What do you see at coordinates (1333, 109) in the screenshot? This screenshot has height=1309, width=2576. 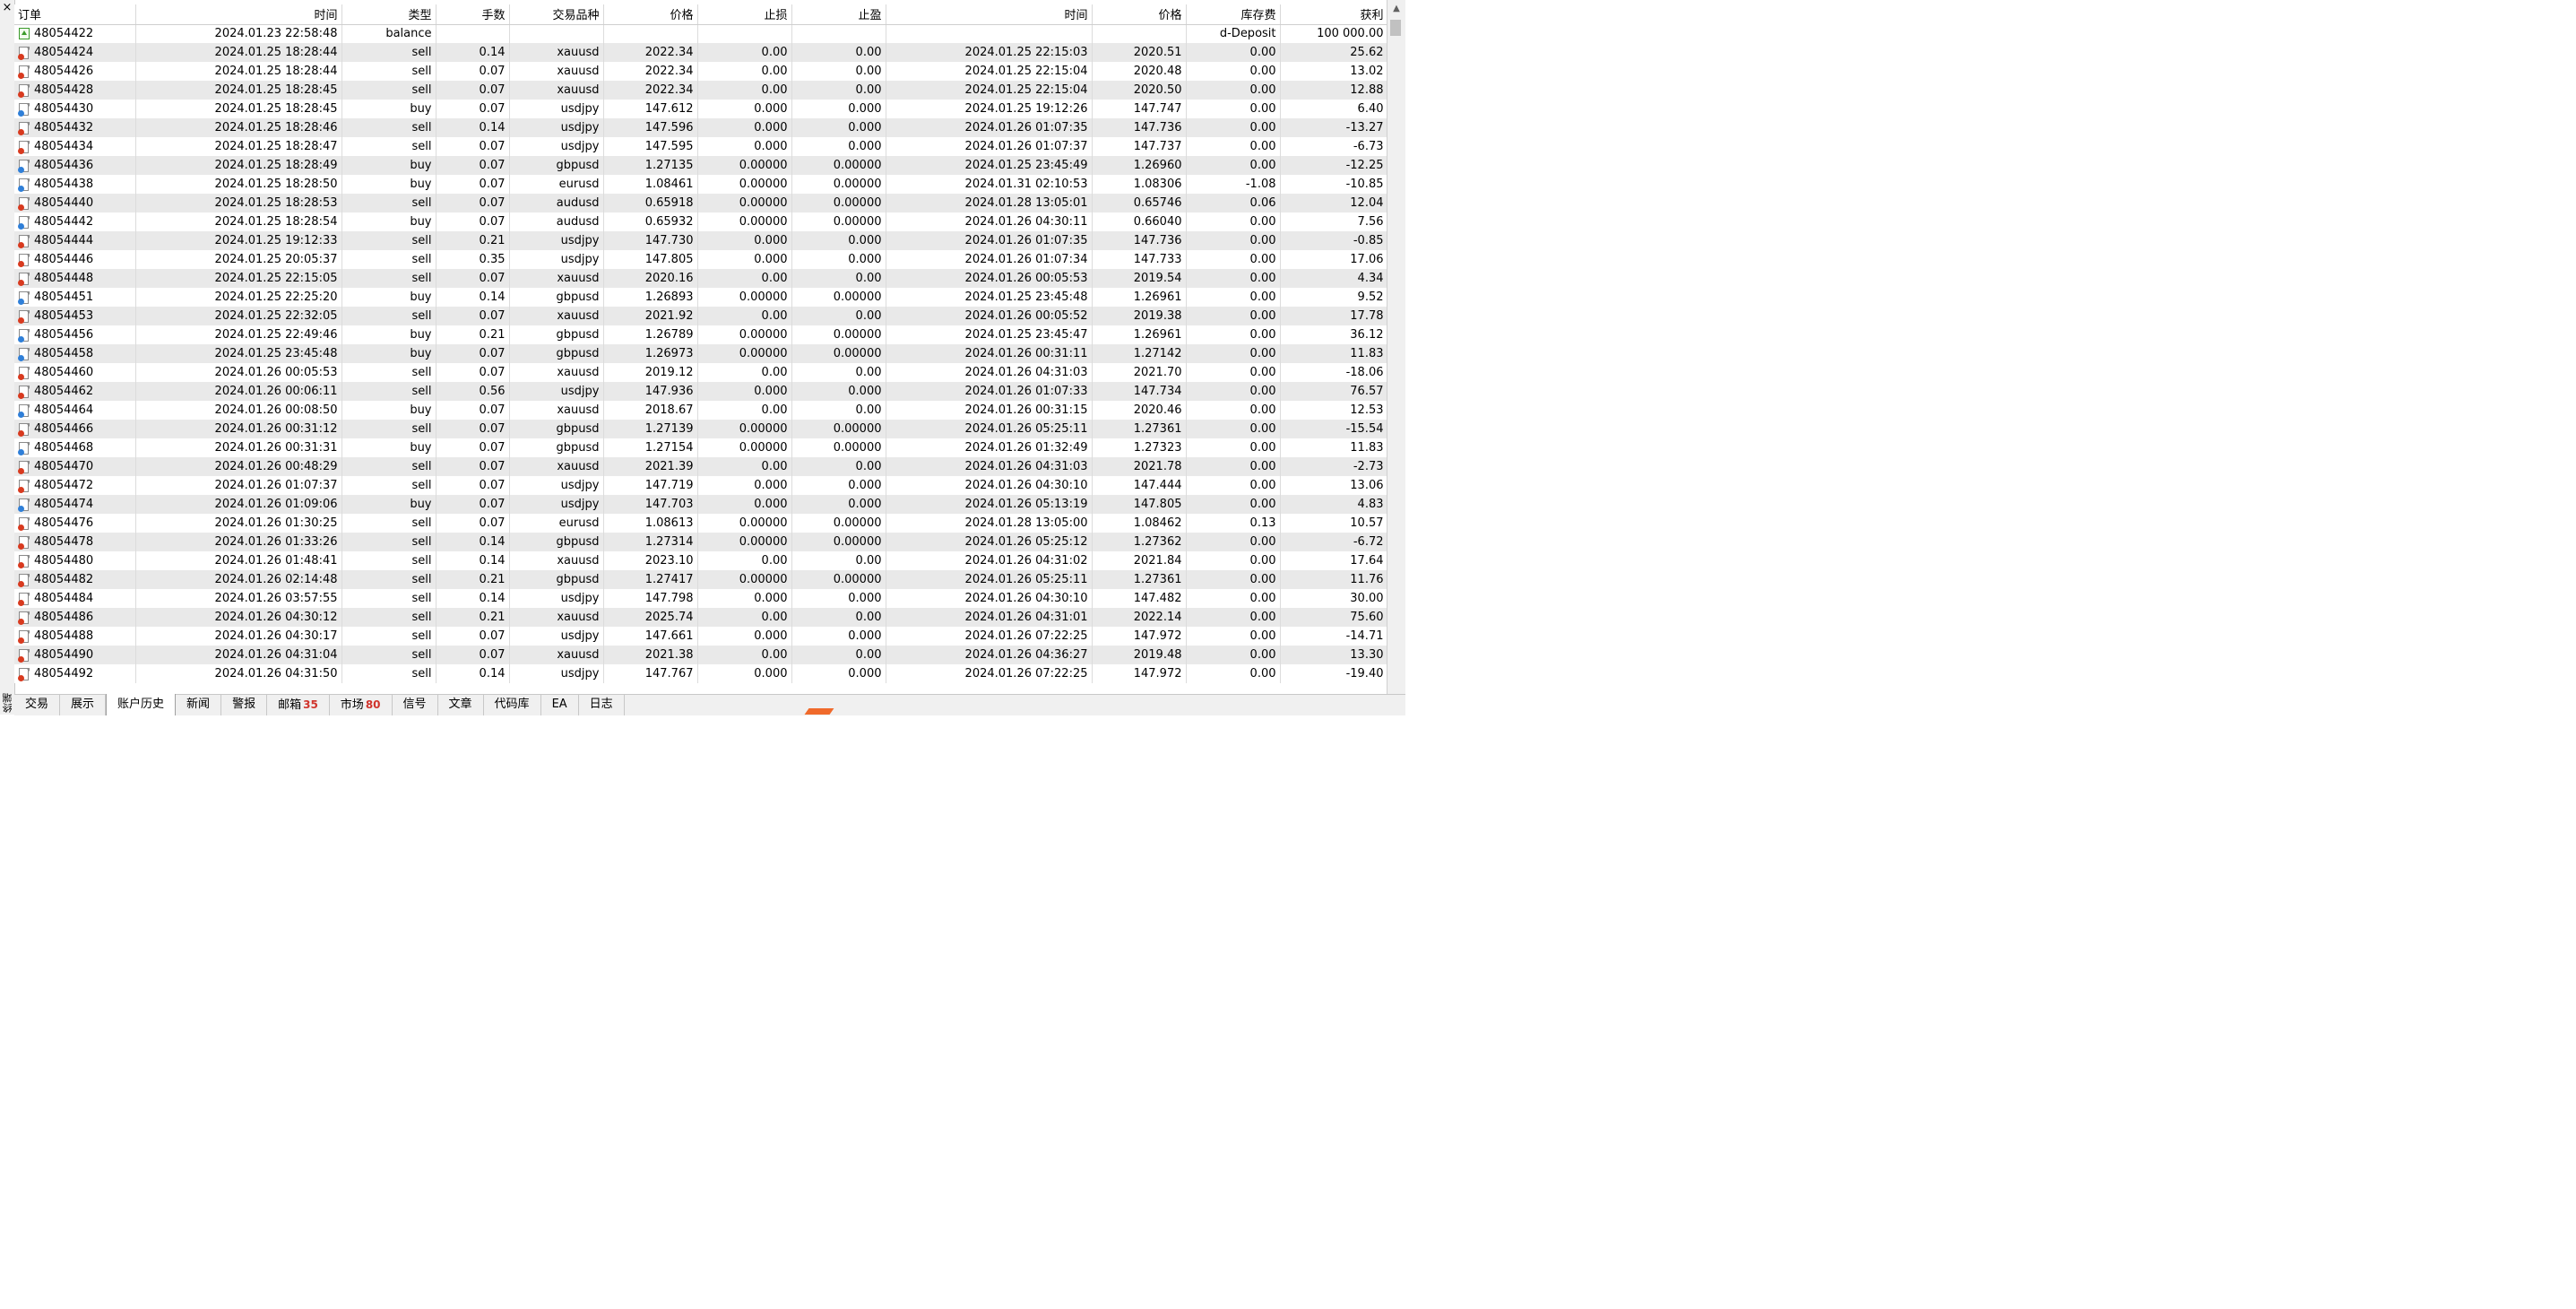 I see `cell-profit: 6.40` at bounding box center [1333, 109].